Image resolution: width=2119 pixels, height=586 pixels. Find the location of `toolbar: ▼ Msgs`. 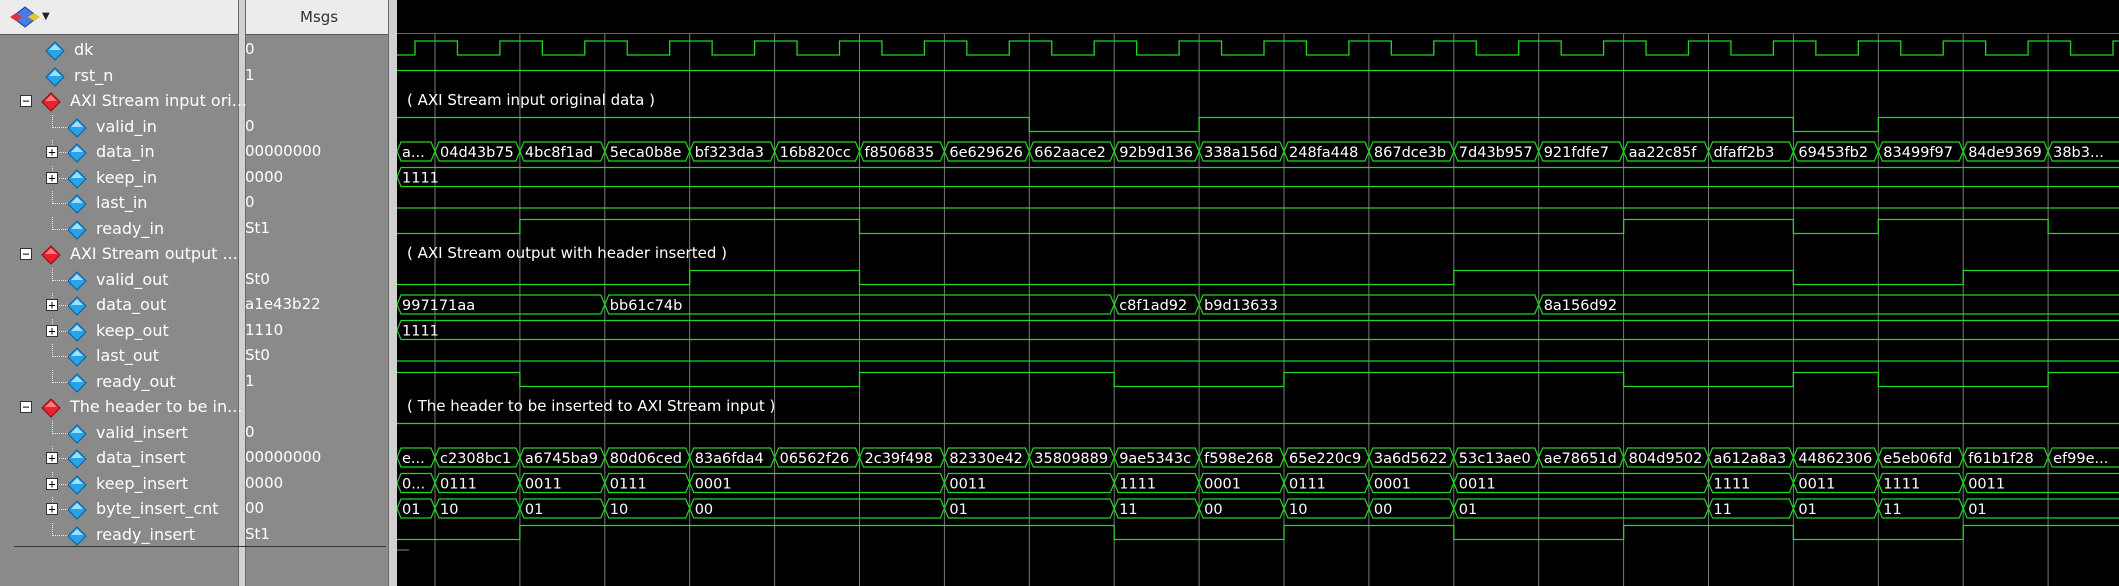

toolbar: ▼ Msgs is located at coordinates (198, 17).